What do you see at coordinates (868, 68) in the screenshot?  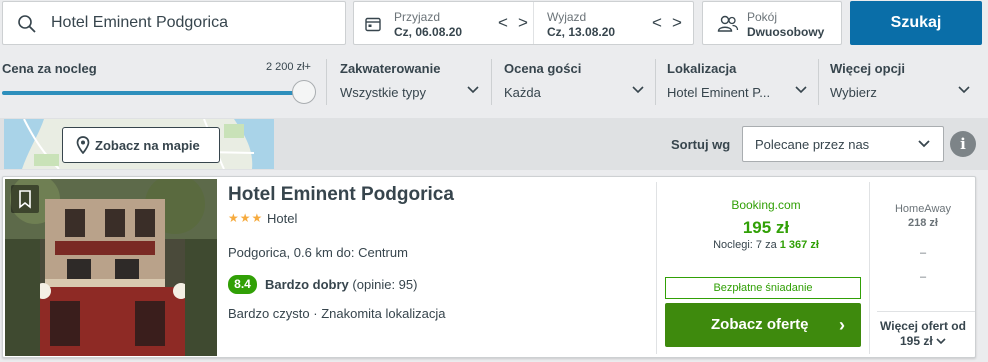 I see `more-options-label: Więcej opcji` at bounding box center [868, 68].